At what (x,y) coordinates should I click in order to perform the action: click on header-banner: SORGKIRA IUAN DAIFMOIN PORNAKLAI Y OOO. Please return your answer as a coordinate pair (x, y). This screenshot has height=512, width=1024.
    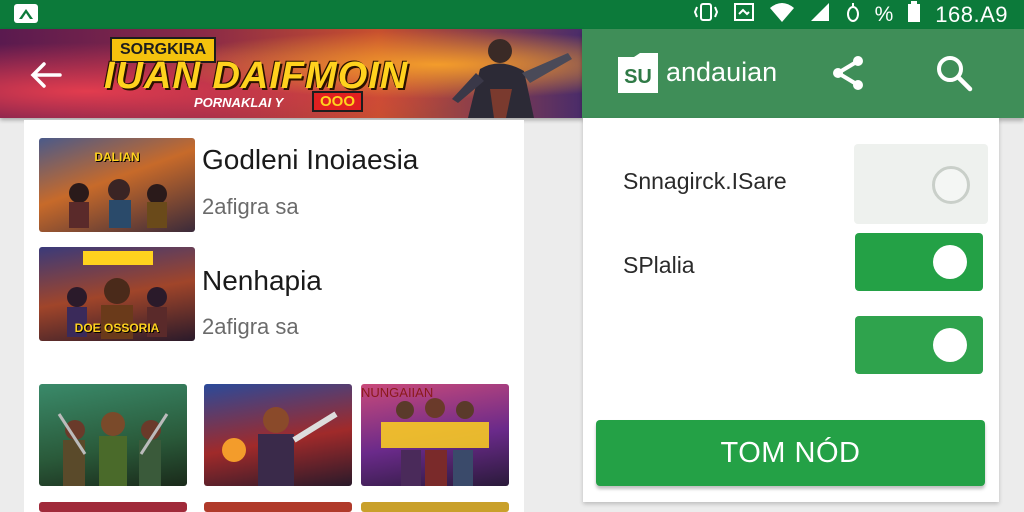
    Looking at the image, I should click on (291, 73).